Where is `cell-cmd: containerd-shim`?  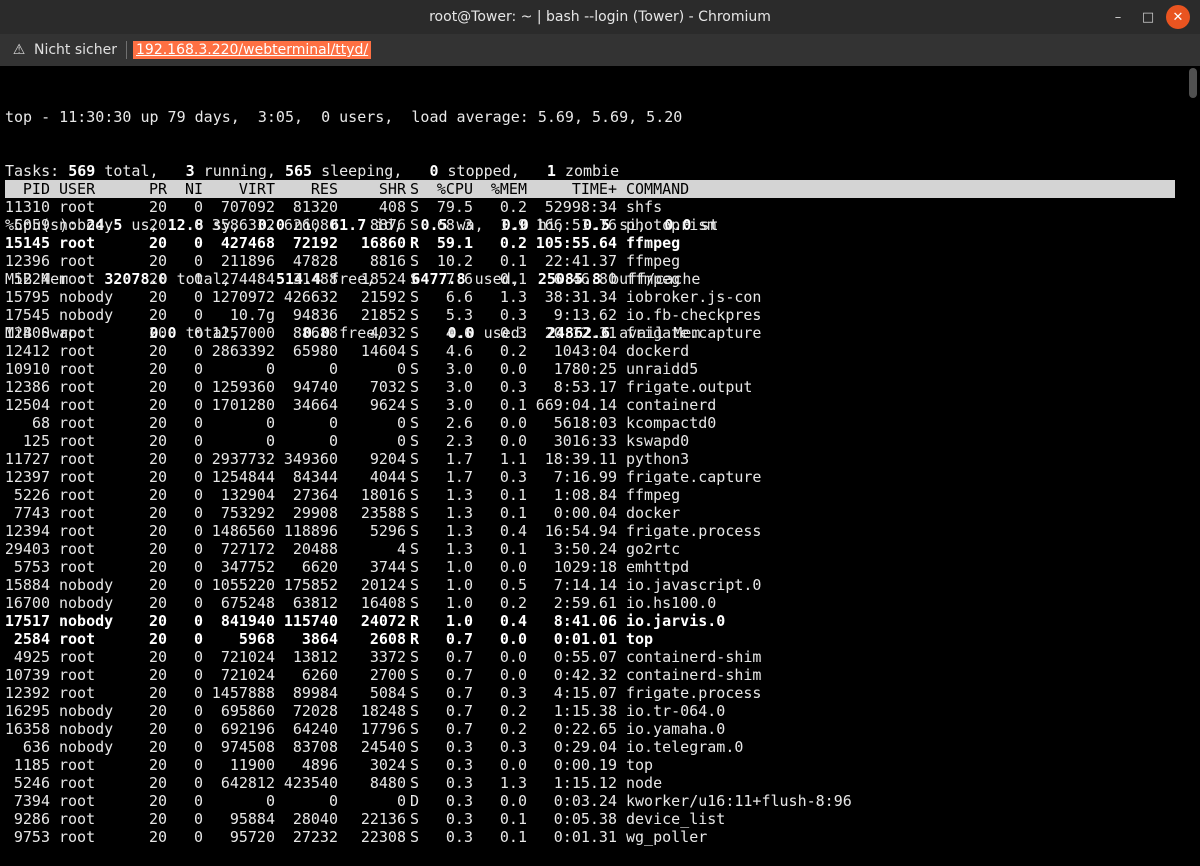 cell-cmd: containerd-shim is located at coordinates (694, 675).